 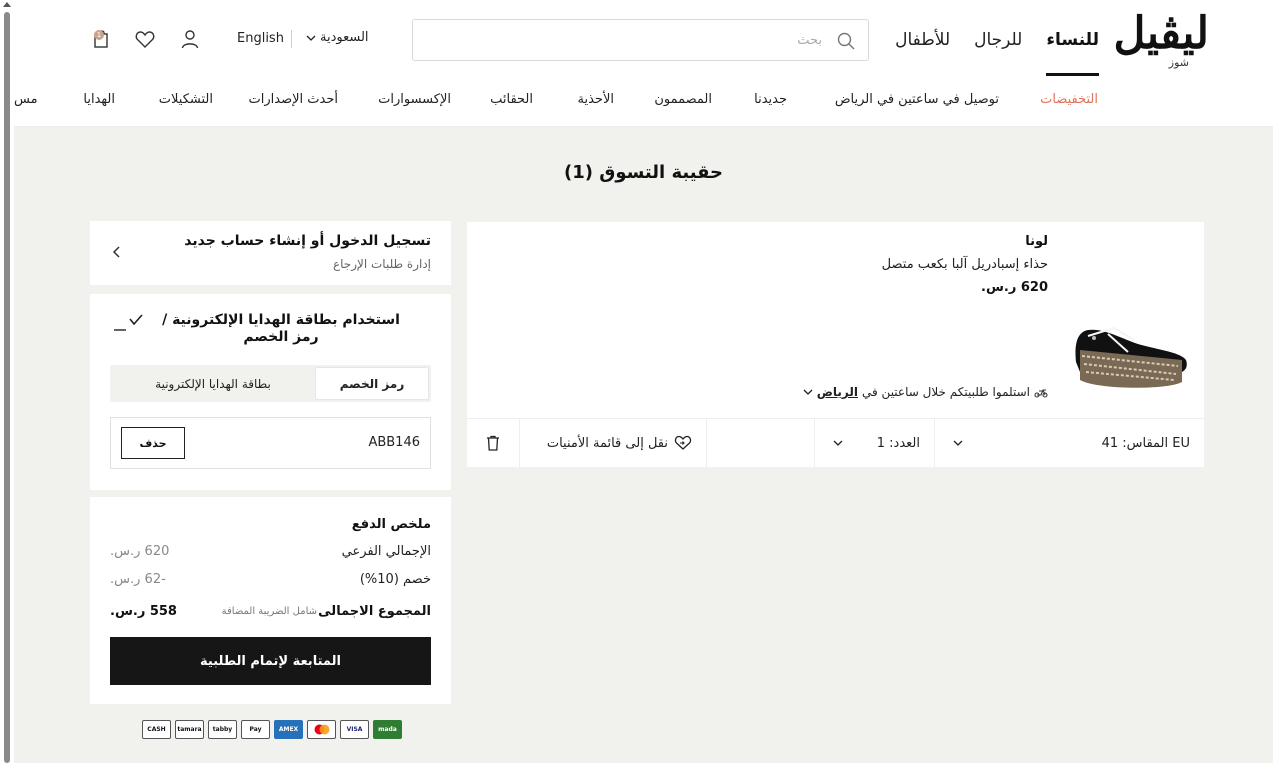 What do you see at coordinates (140, 551) in the screenshot?
I see `subtotal-value: 620 ر.س.` at bounding box center [140, 551].